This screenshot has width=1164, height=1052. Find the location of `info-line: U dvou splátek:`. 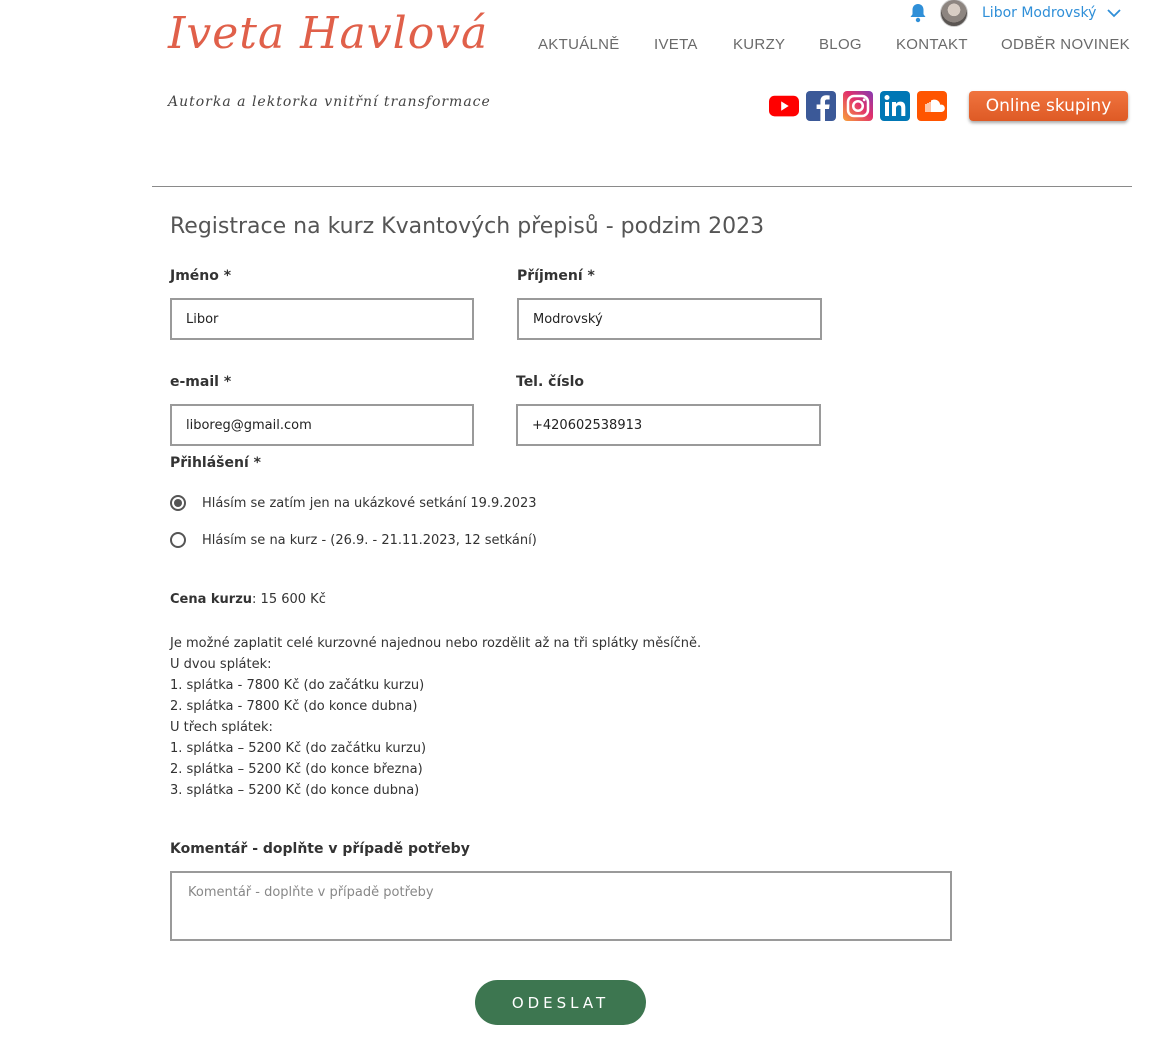

info-line: U dvou splátek: is located at coordinates (221, 664).